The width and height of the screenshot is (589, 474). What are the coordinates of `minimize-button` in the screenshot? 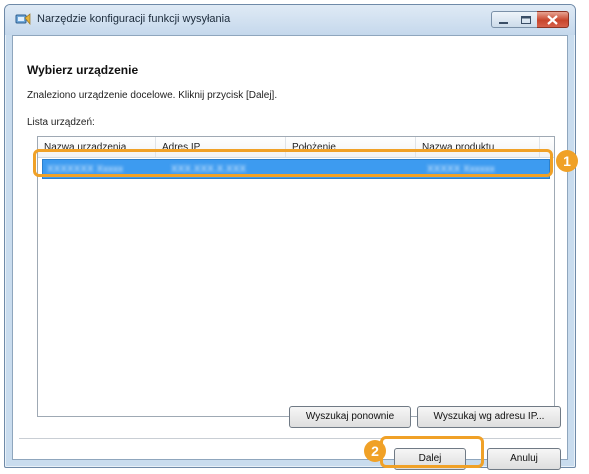 It's located at (503, 19).